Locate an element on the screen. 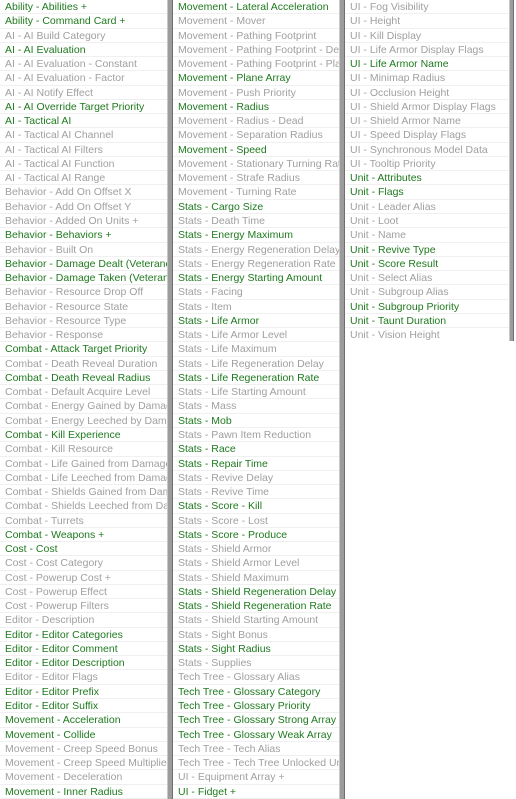 Image resolution: width=516 pixels, height=799 pixels. field-list-item: Stats - Pawn Item Reduction is located at coordinates (256, 435).